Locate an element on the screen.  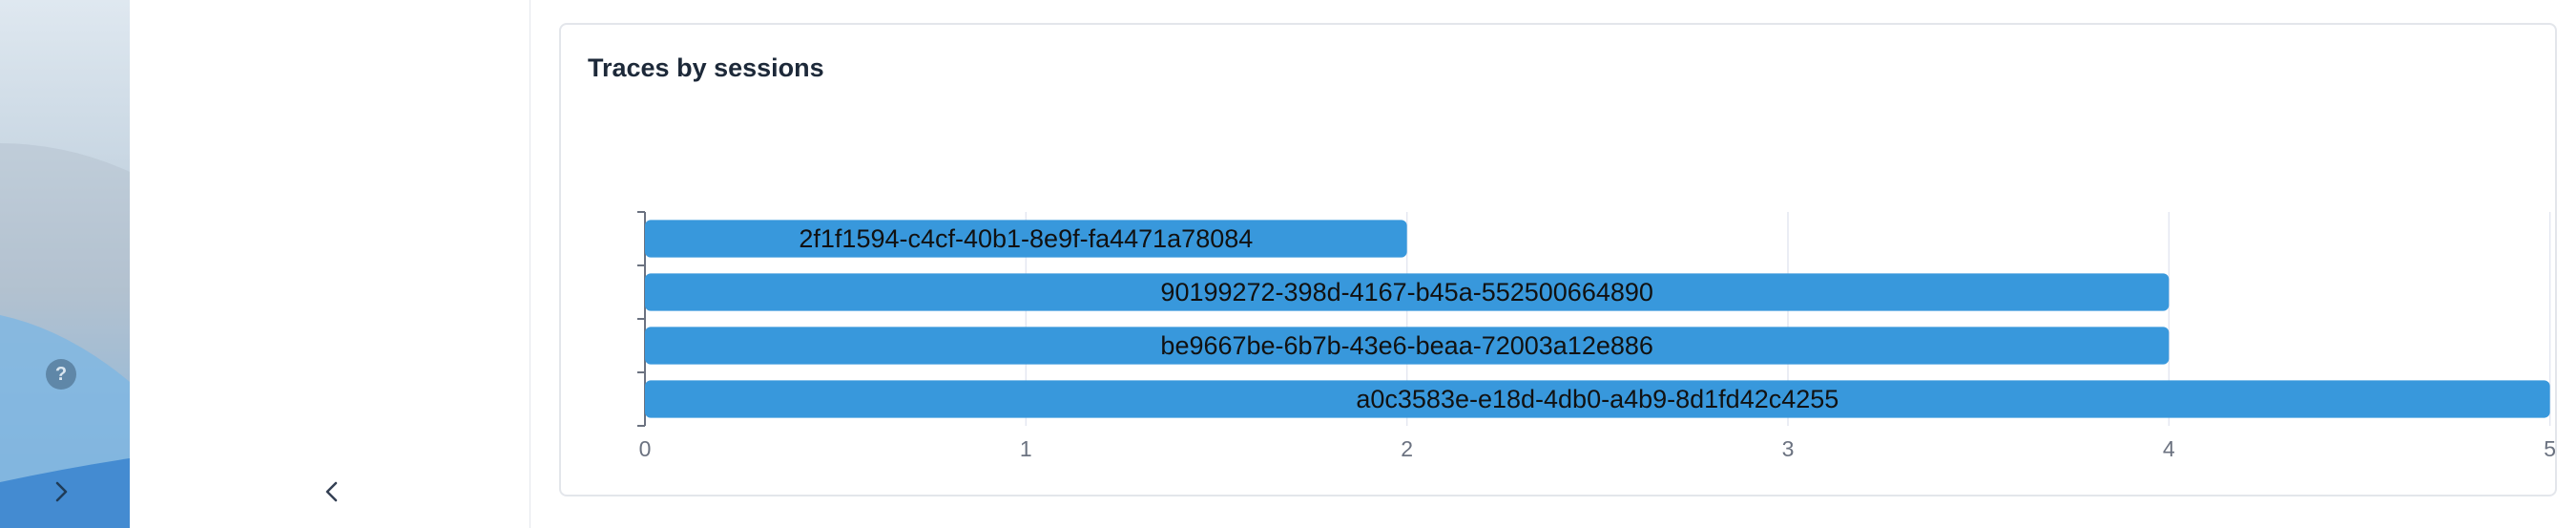
x-tick-label: 3 is located at coordinates (1788, 448).